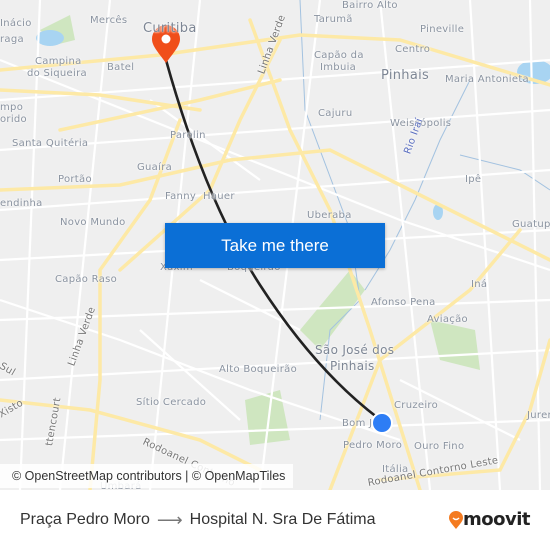 Image resolution: width=550 pixels, height=550 pixels. I want to click on map-place-label: Sítio Cercado, so click(171, 402).